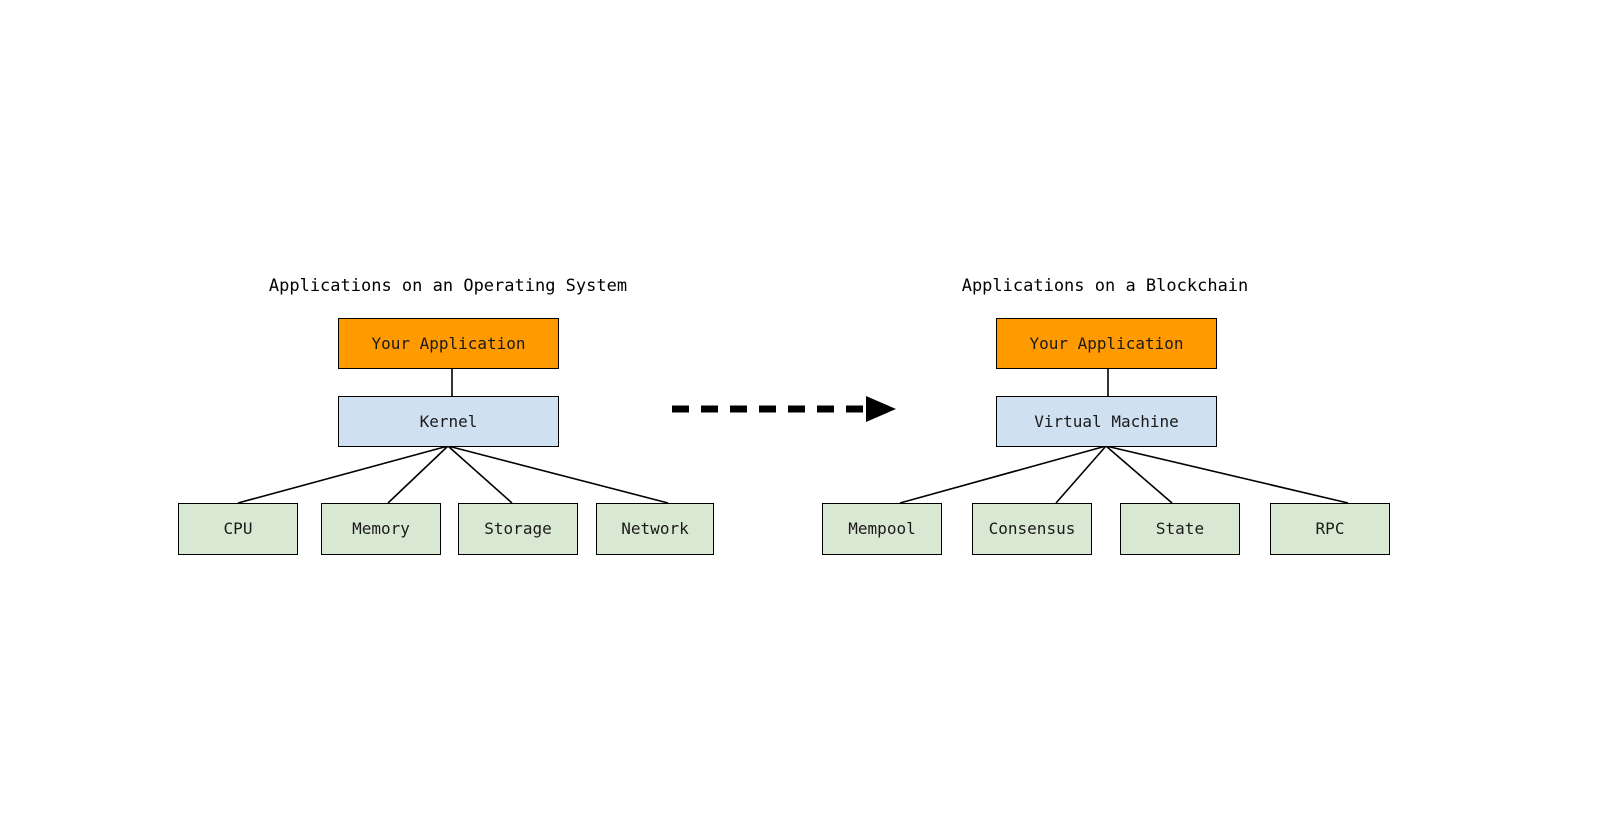 This screenshot has width=1600, height=836. What do you see at coordinates (448, 421) in the screenshot?
I see `node-kernel: Kernel` at bounding box center [448, 421].